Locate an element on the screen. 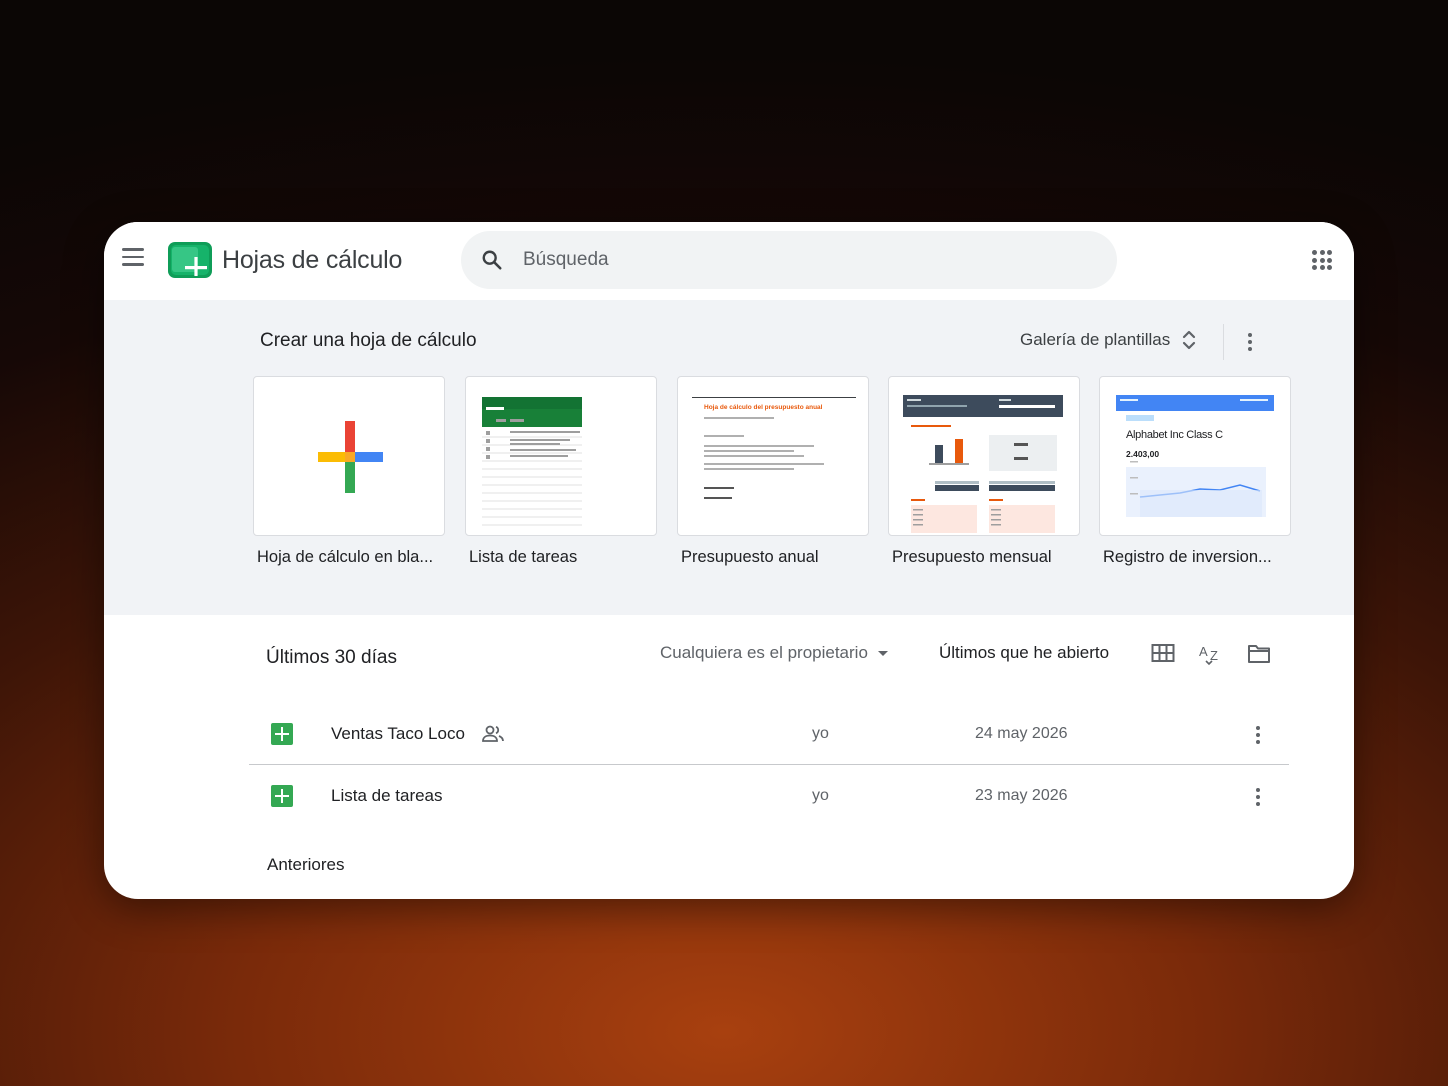 The width and height of the screenshot is (1448, 1086). toolbar-divider is located at coordinates (1223, 342).